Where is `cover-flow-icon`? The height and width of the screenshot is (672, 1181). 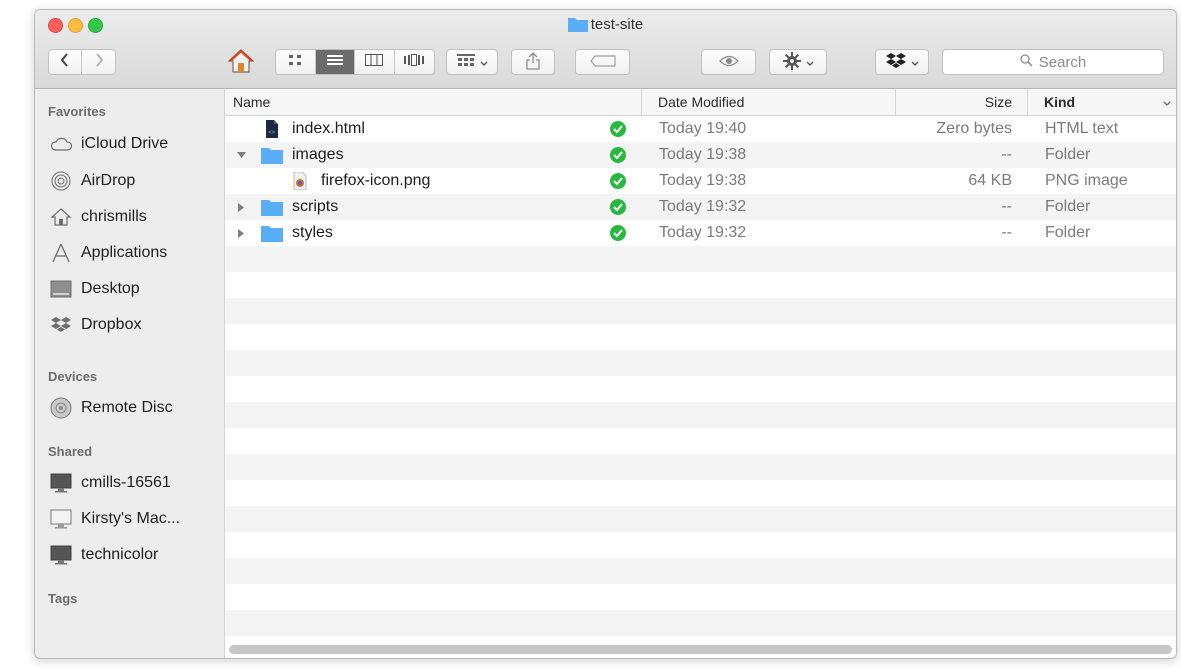 cover-flow-icon is located at coordinates (414, 62).